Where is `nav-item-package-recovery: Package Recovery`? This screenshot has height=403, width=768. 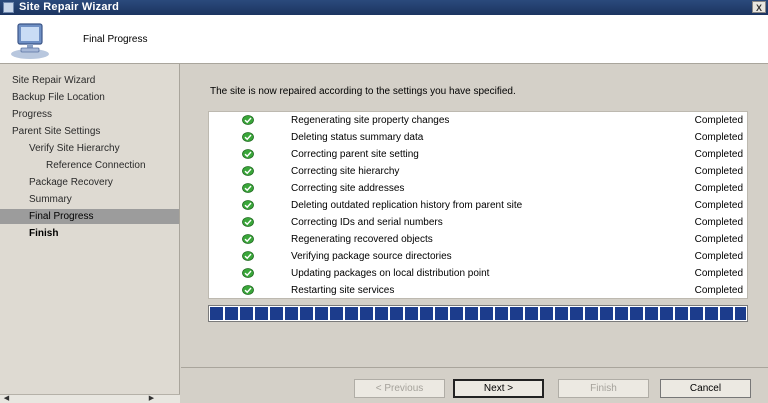 nav-item-package-recovery: Package Recovery is located at coordinates (71, 182).